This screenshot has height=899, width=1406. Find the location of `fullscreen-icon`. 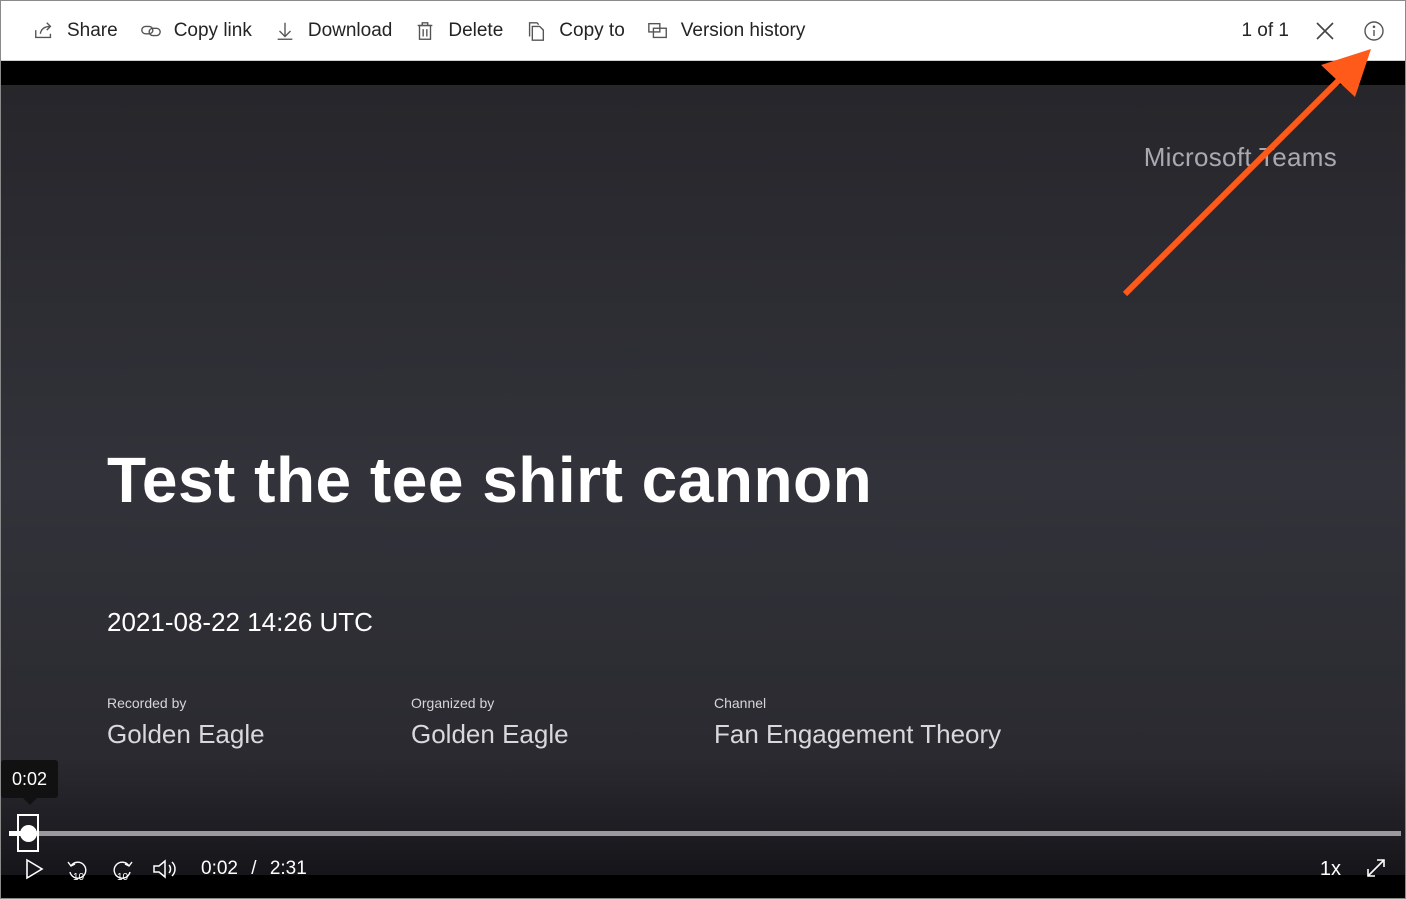

fullscreen-icon is located at coordinates (1376, 868).